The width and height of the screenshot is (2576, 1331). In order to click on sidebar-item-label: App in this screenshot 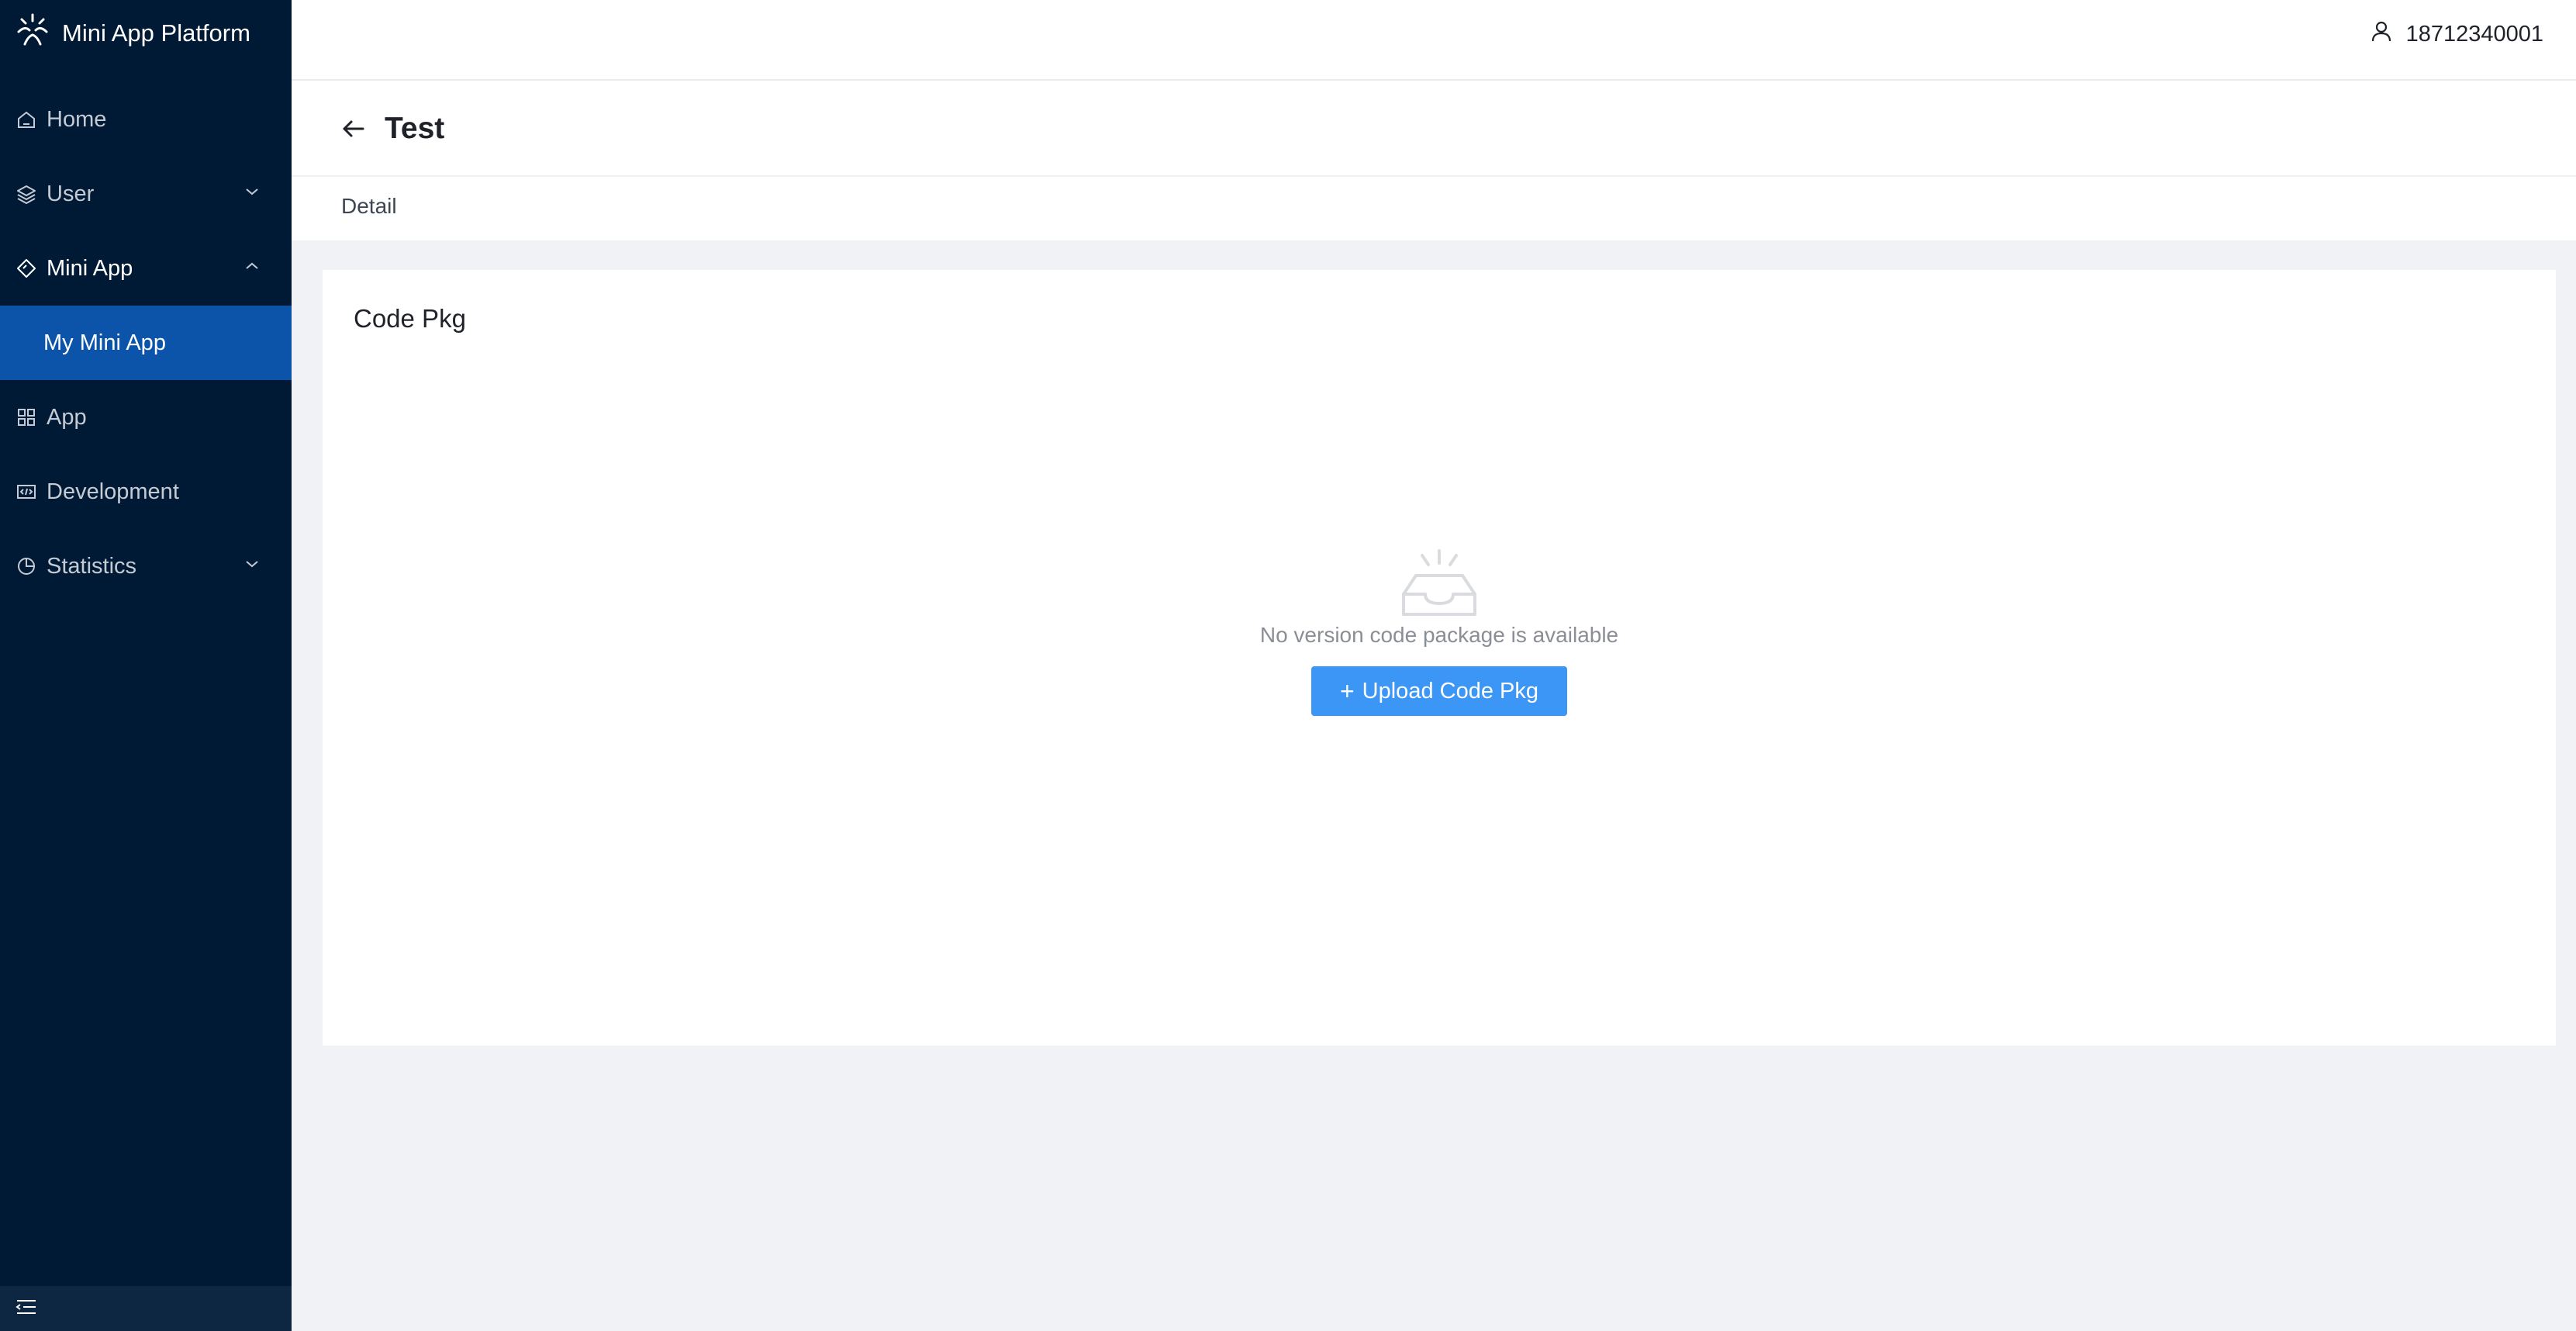, I will do `click(67, 417)`.